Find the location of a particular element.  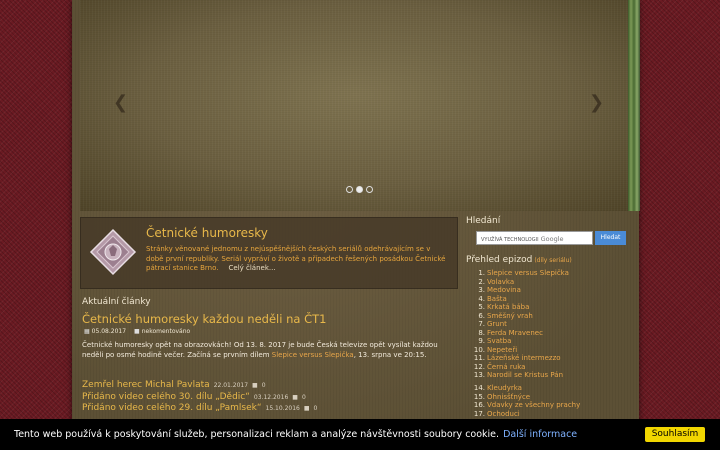

episode-number: 15. is located at coordinates (479, 396).